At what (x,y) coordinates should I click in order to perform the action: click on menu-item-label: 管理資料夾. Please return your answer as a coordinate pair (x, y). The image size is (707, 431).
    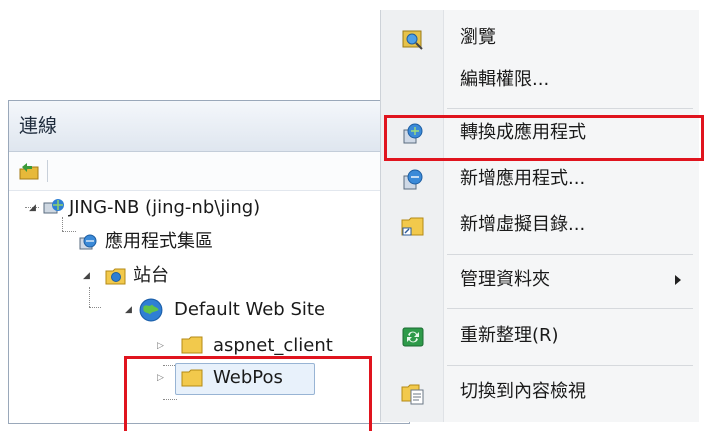
    Looking at the image, I should click on (505, 279).